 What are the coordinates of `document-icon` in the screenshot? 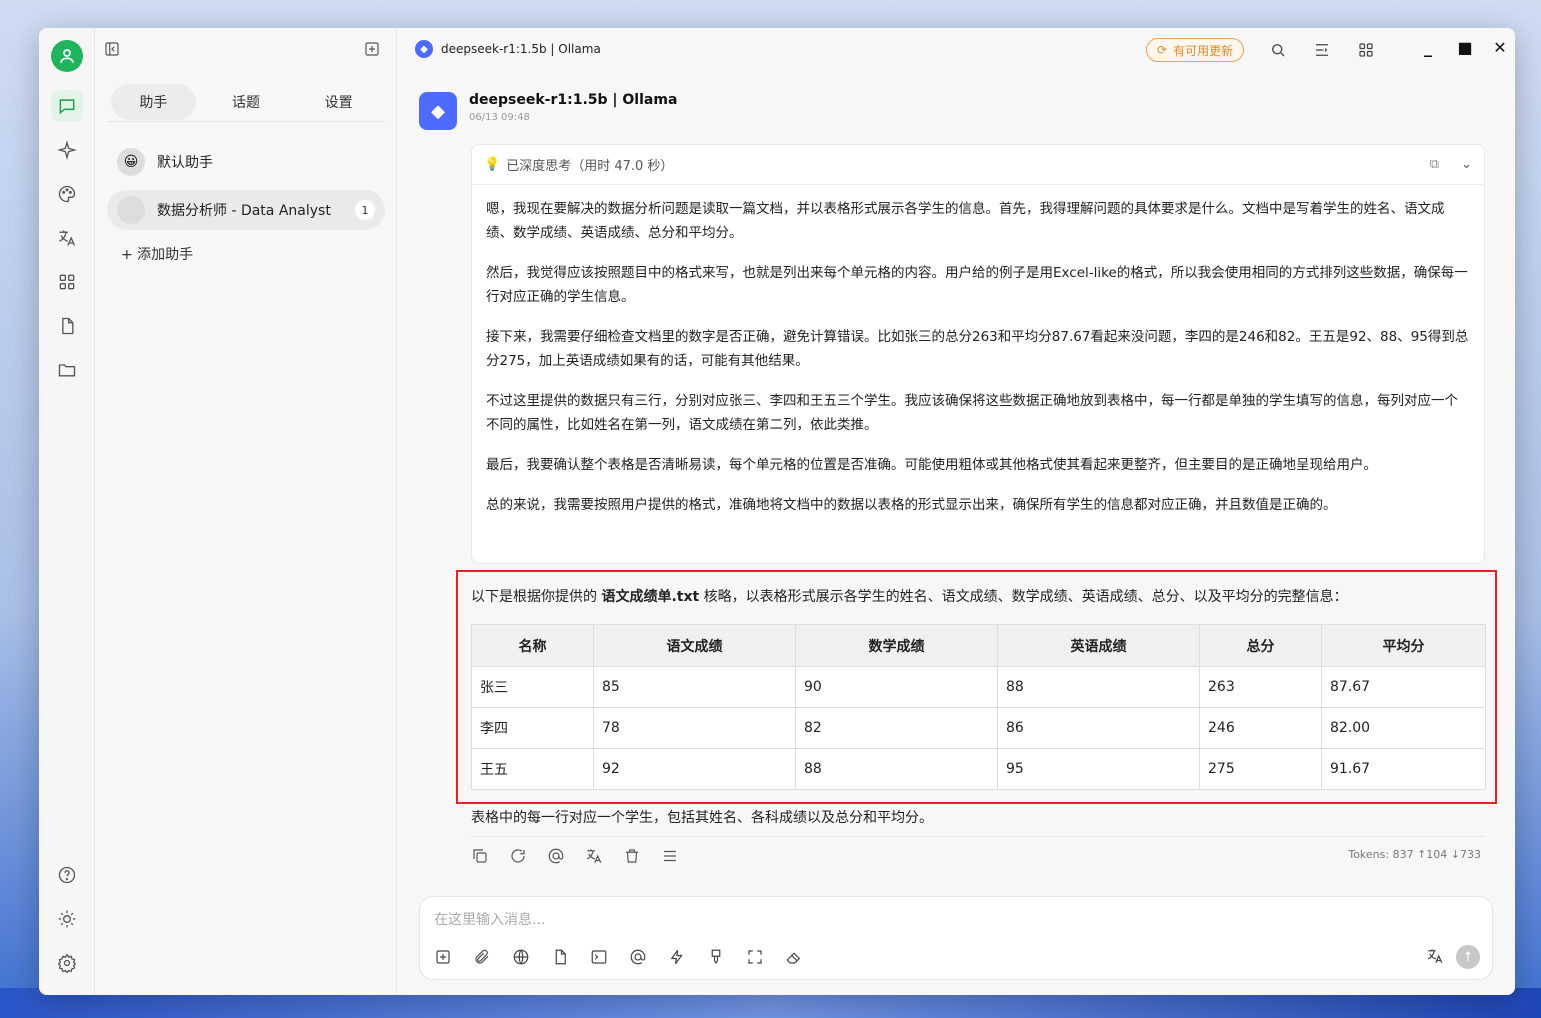 It's located at (68, 326).